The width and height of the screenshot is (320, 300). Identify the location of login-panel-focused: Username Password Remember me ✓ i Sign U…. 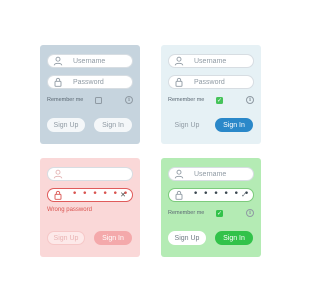
(211, 94).